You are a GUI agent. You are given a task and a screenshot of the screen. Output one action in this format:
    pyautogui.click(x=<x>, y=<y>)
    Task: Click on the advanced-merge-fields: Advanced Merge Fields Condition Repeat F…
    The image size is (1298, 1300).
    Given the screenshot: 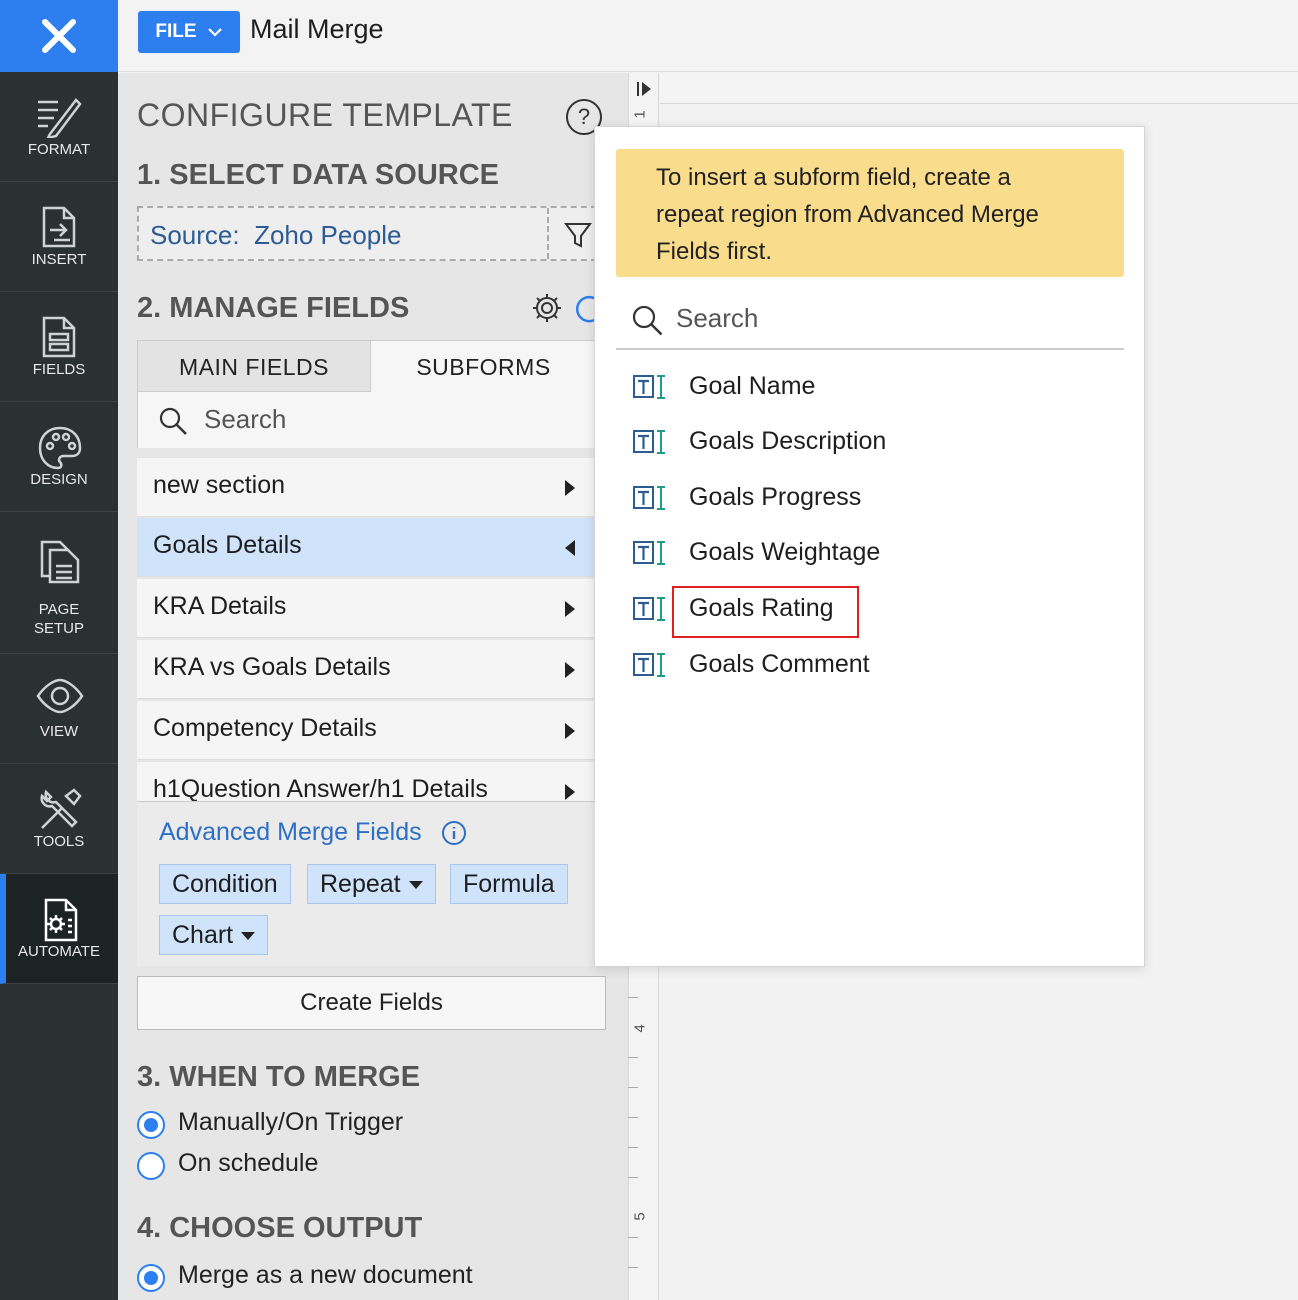 What is the action you would take?
    pyautogui.click(x=367, y=883)
    